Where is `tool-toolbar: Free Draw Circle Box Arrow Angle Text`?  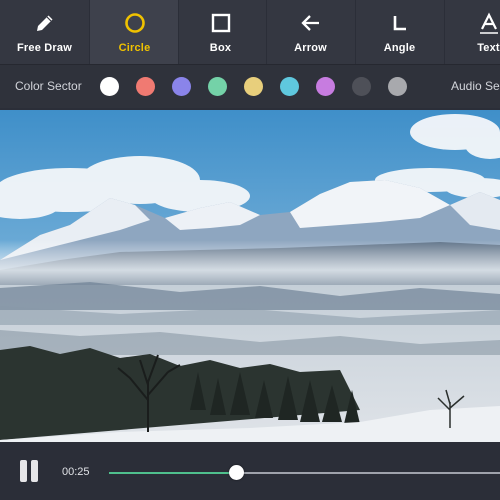
tool-toolbar: Free Draw Circle Box Arrow Angle Text is located at coordinates (250, 32).